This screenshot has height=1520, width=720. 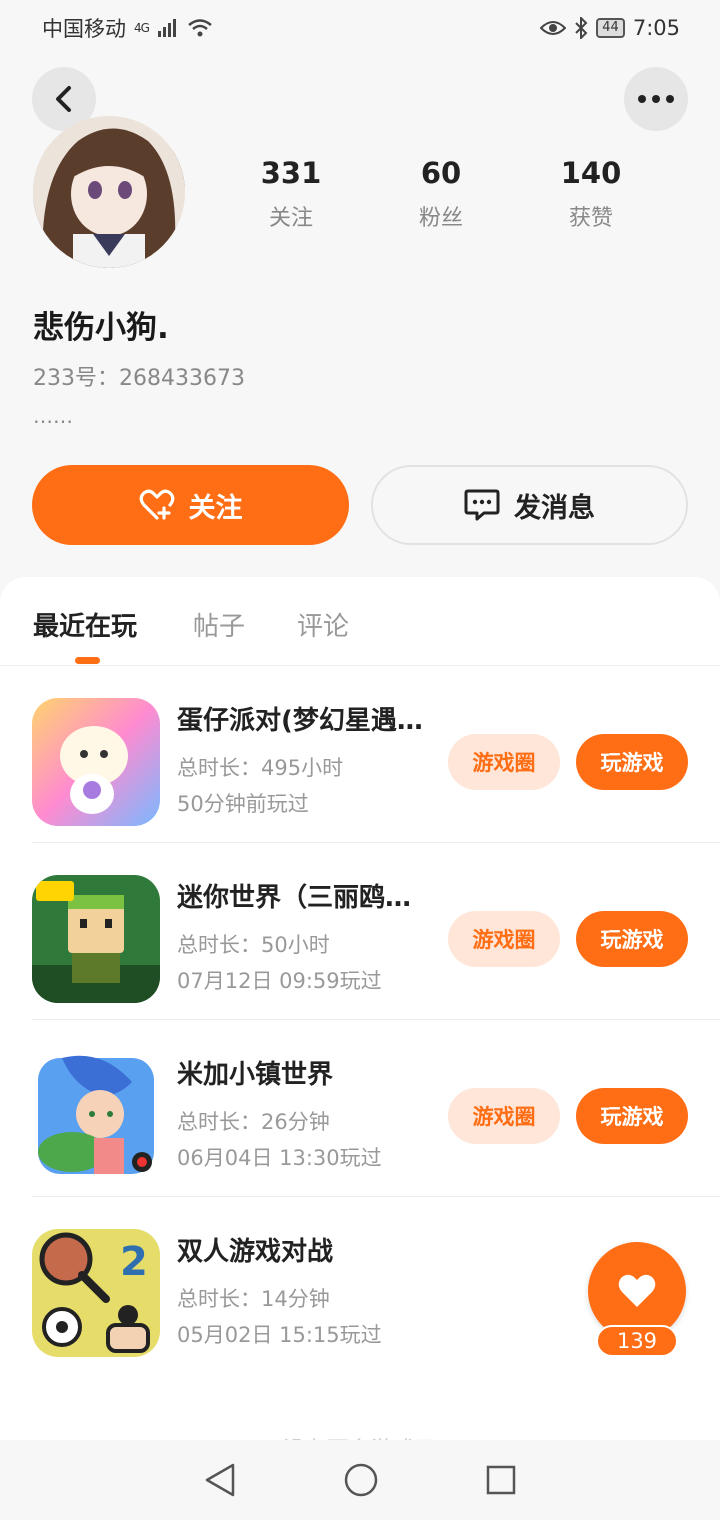 I want to click on stat-label: 关注, so click(x=290, y=218).